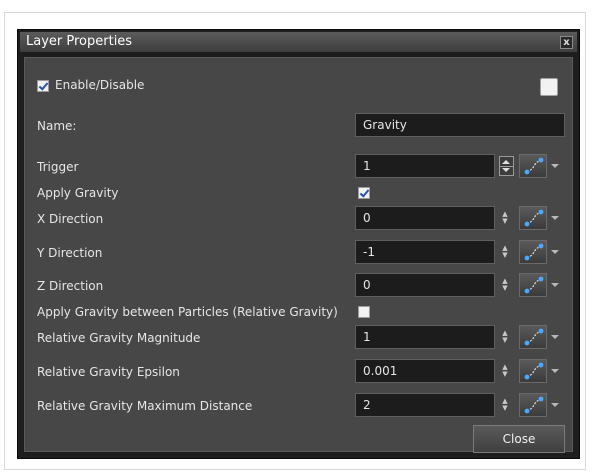 The width and height of the screenshot is (592, 474). Describe the element at coordinates (43, 86) in the screenshot. I see `enable-checkbox` at that location.